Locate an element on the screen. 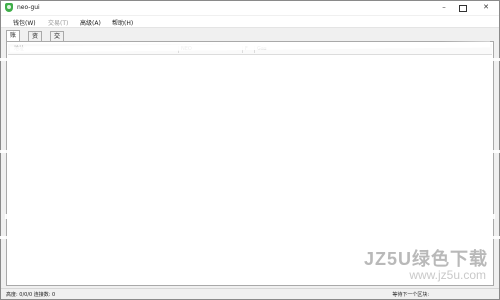  menu-help: 帮助(H) is located at coordinates (122, 22).